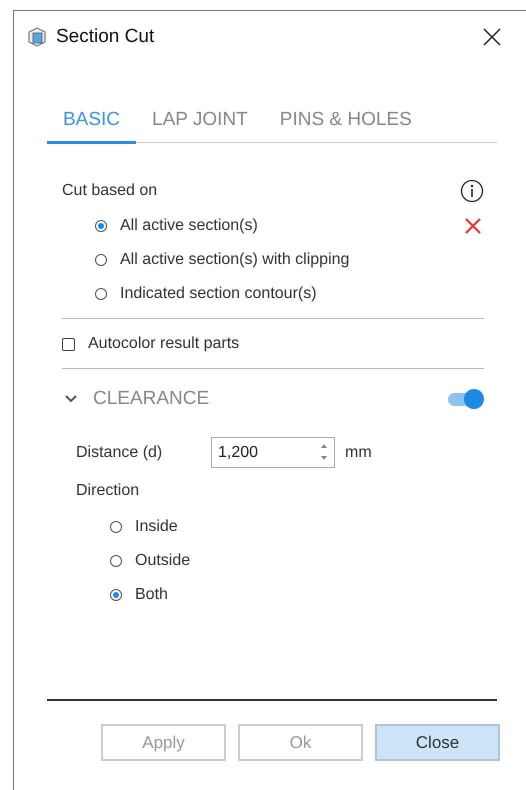  What do you see at coordinates (218, 294) in the screenshot?
I see `option-label: Indicated section contour(s)` at bounding box center [218, 294].